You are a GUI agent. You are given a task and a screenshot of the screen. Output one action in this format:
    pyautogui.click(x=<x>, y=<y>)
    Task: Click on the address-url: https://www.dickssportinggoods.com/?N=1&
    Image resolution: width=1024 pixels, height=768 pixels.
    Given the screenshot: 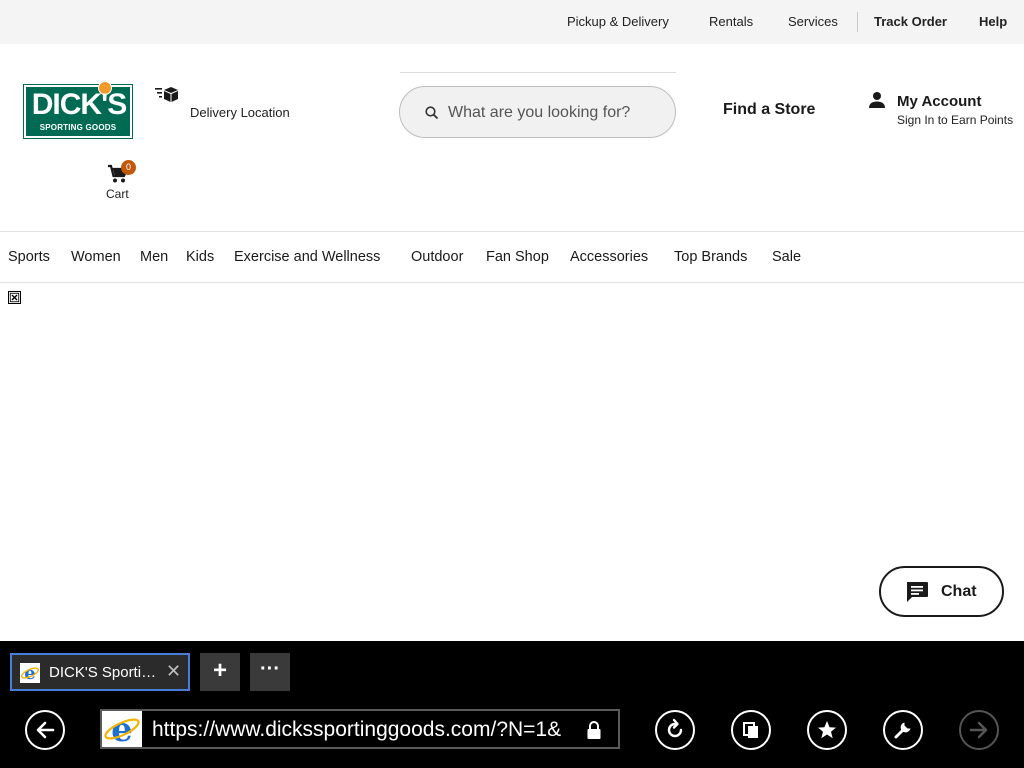 What is the action you would take?
    pyautogui.click(x=362, y=730)
    